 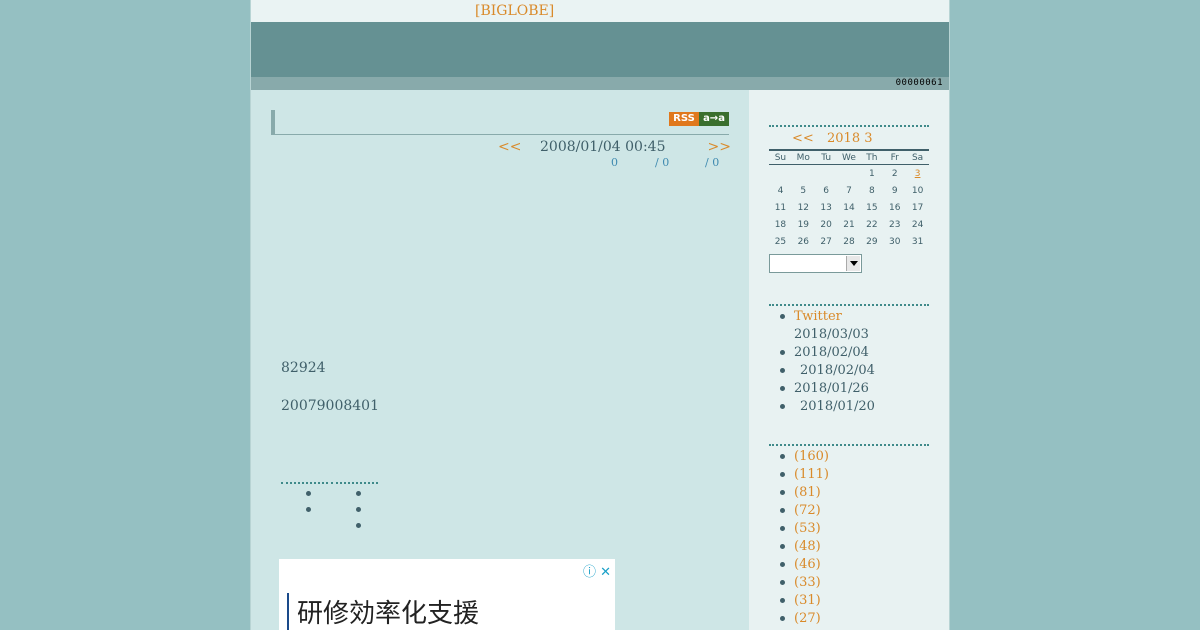 I want to click on recent-entry-date: 2018/02/04, so click(x=831, y=352).